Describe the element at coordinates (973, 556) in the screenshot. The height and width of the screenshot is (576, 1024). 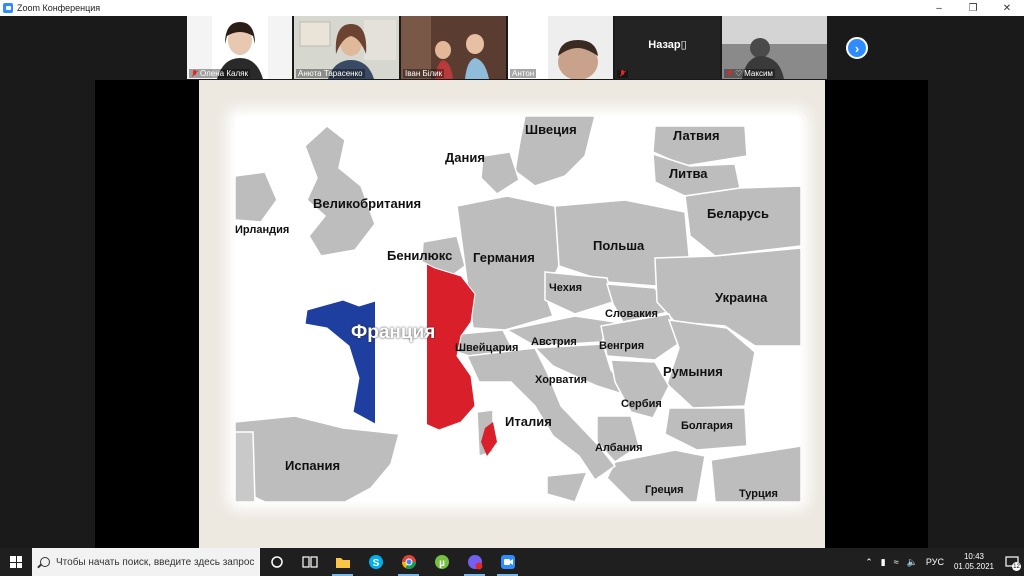
I see `clock-time: 10:43` at that location.